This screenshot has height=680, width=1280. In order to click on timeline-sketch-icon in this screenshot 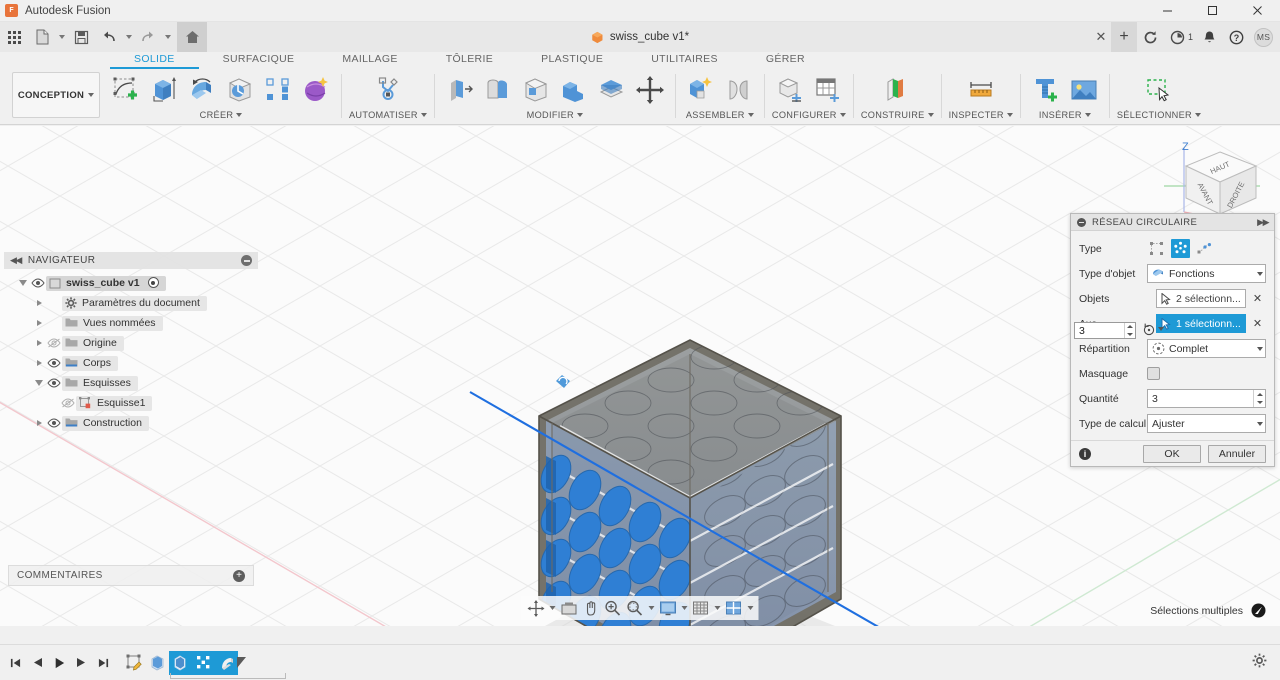, I will do `click(134, 663)`.